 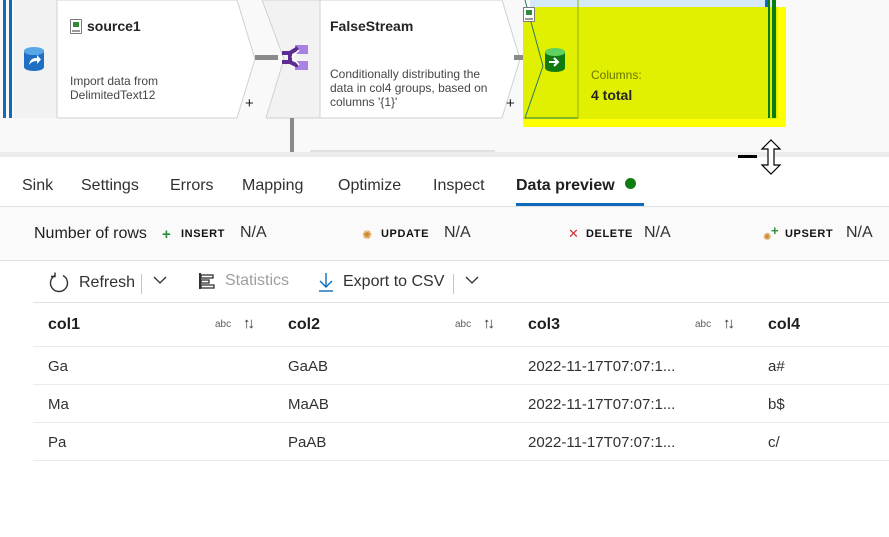 I want to click on insert-icon: +, so click(x=166, y=234).